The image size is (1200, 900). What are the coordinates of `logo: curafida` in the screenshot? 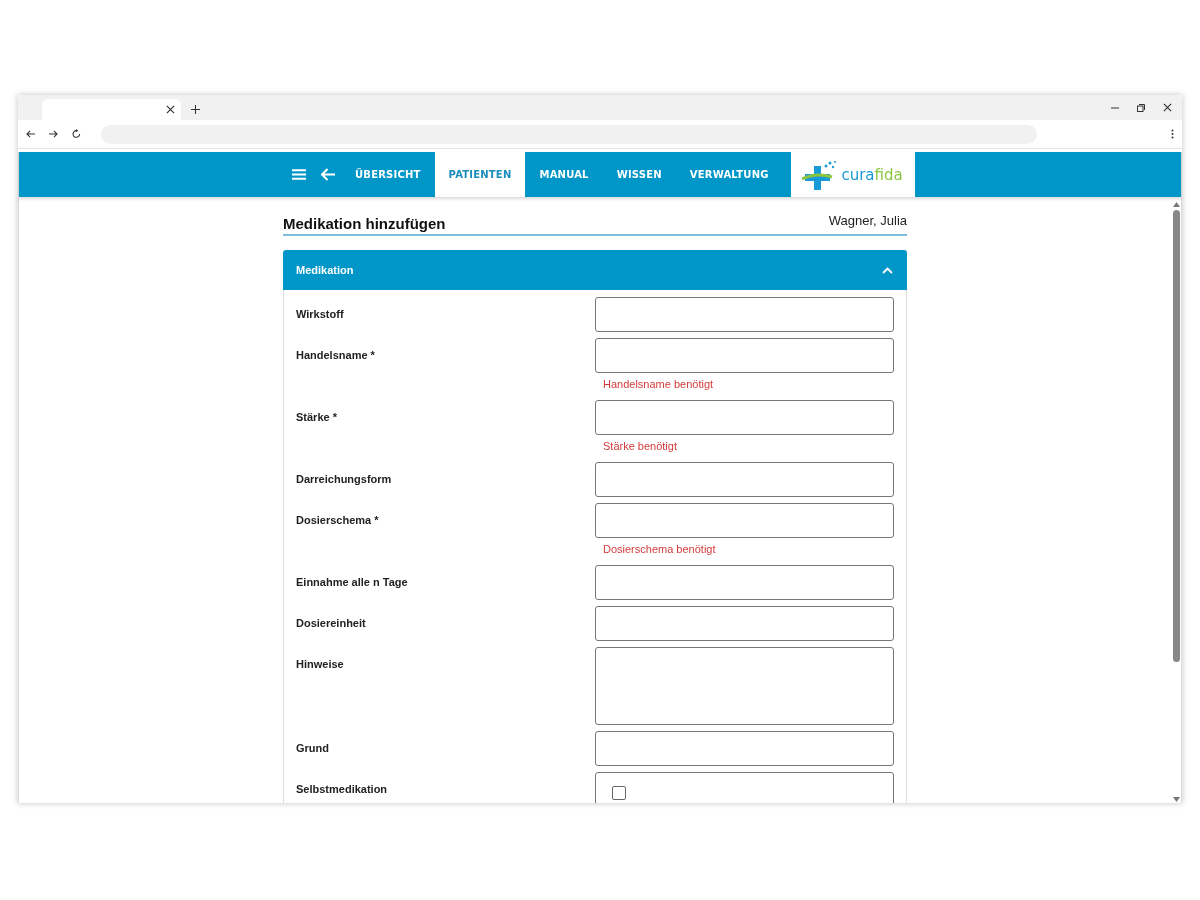 It's located at (852, 174).